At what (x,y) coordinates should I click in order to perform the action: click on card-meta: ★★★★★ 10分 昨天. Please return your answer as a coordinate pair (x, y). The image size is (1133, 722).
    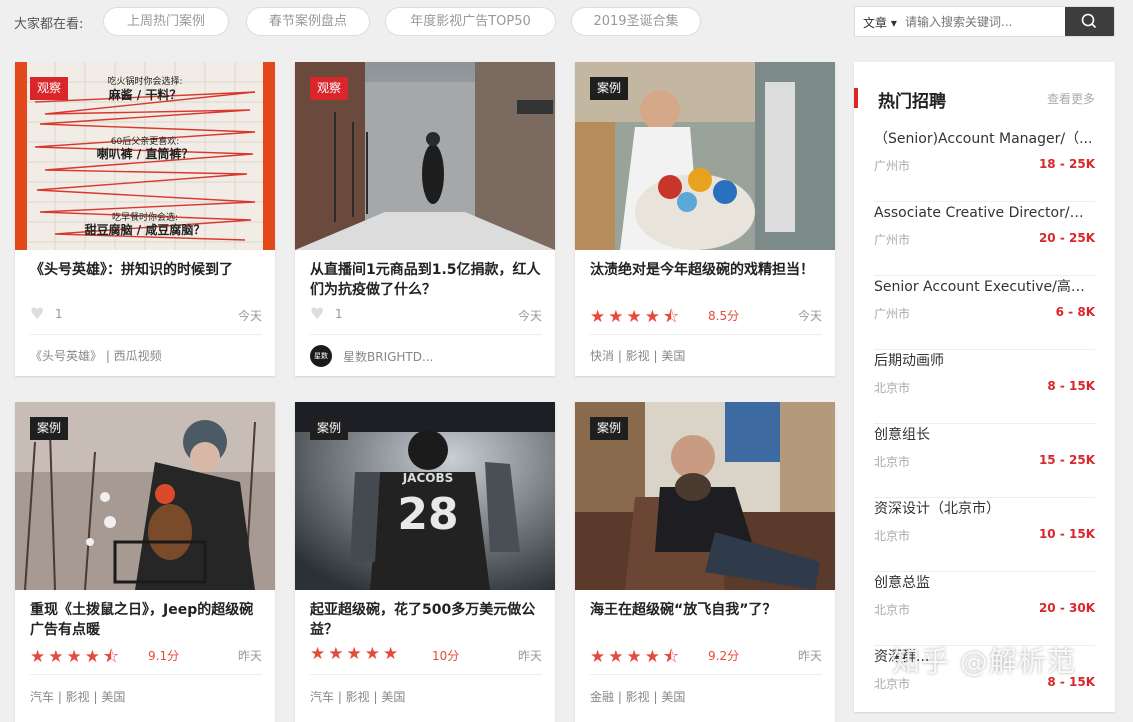
    Looking at the image, I should click on (426, 654).